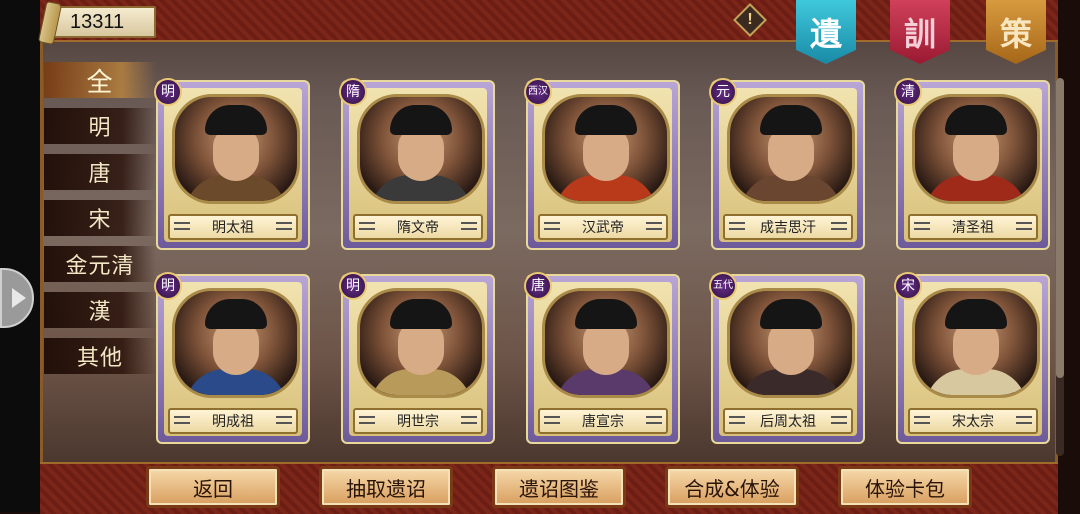 Image resolution: width=1080 pixels, height=514 pixels. What do you see at coordinates (1060, 228) in the screenshot?
I see `scrollbar-thumb` at bounding box center [1060, 228].